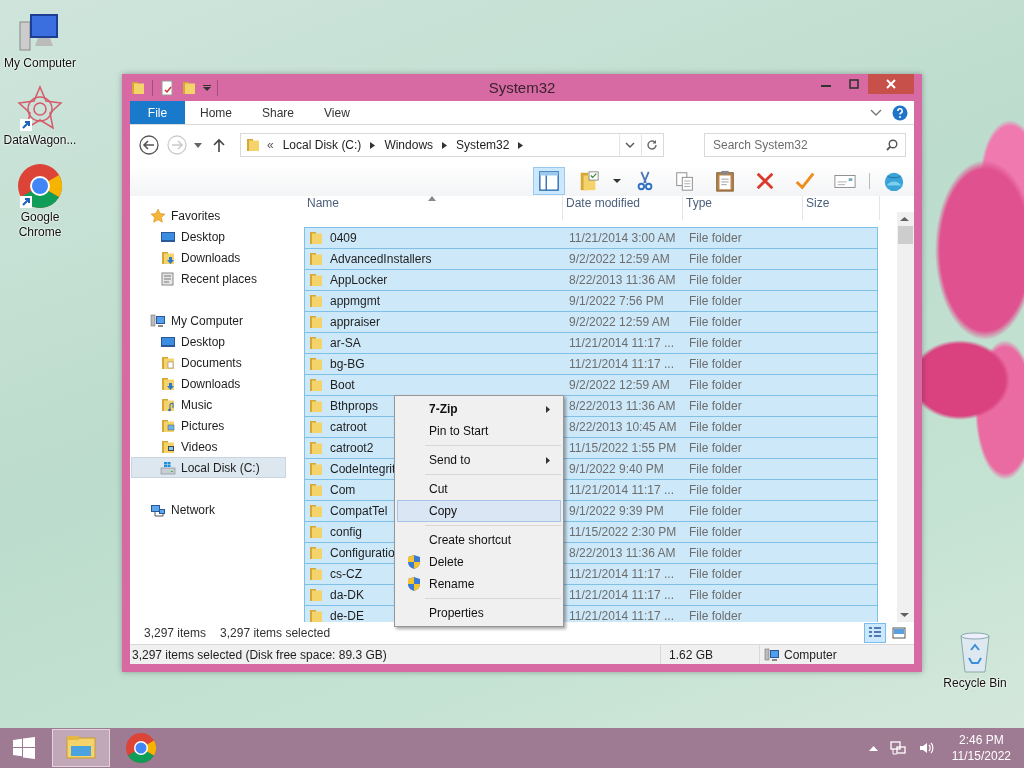  I want to click on file-row: ar-SA 11/21/2014 11:17 ... File folder, so click(591, 343).